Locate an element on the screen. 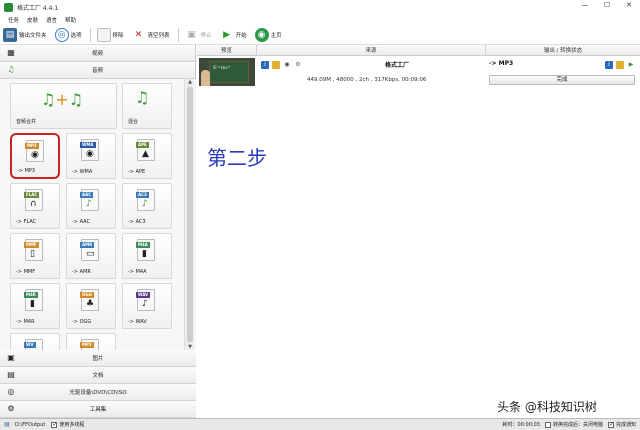 The image size is (640, 430). start-button: ▶ 开始 is located at coordinates (233, 35).